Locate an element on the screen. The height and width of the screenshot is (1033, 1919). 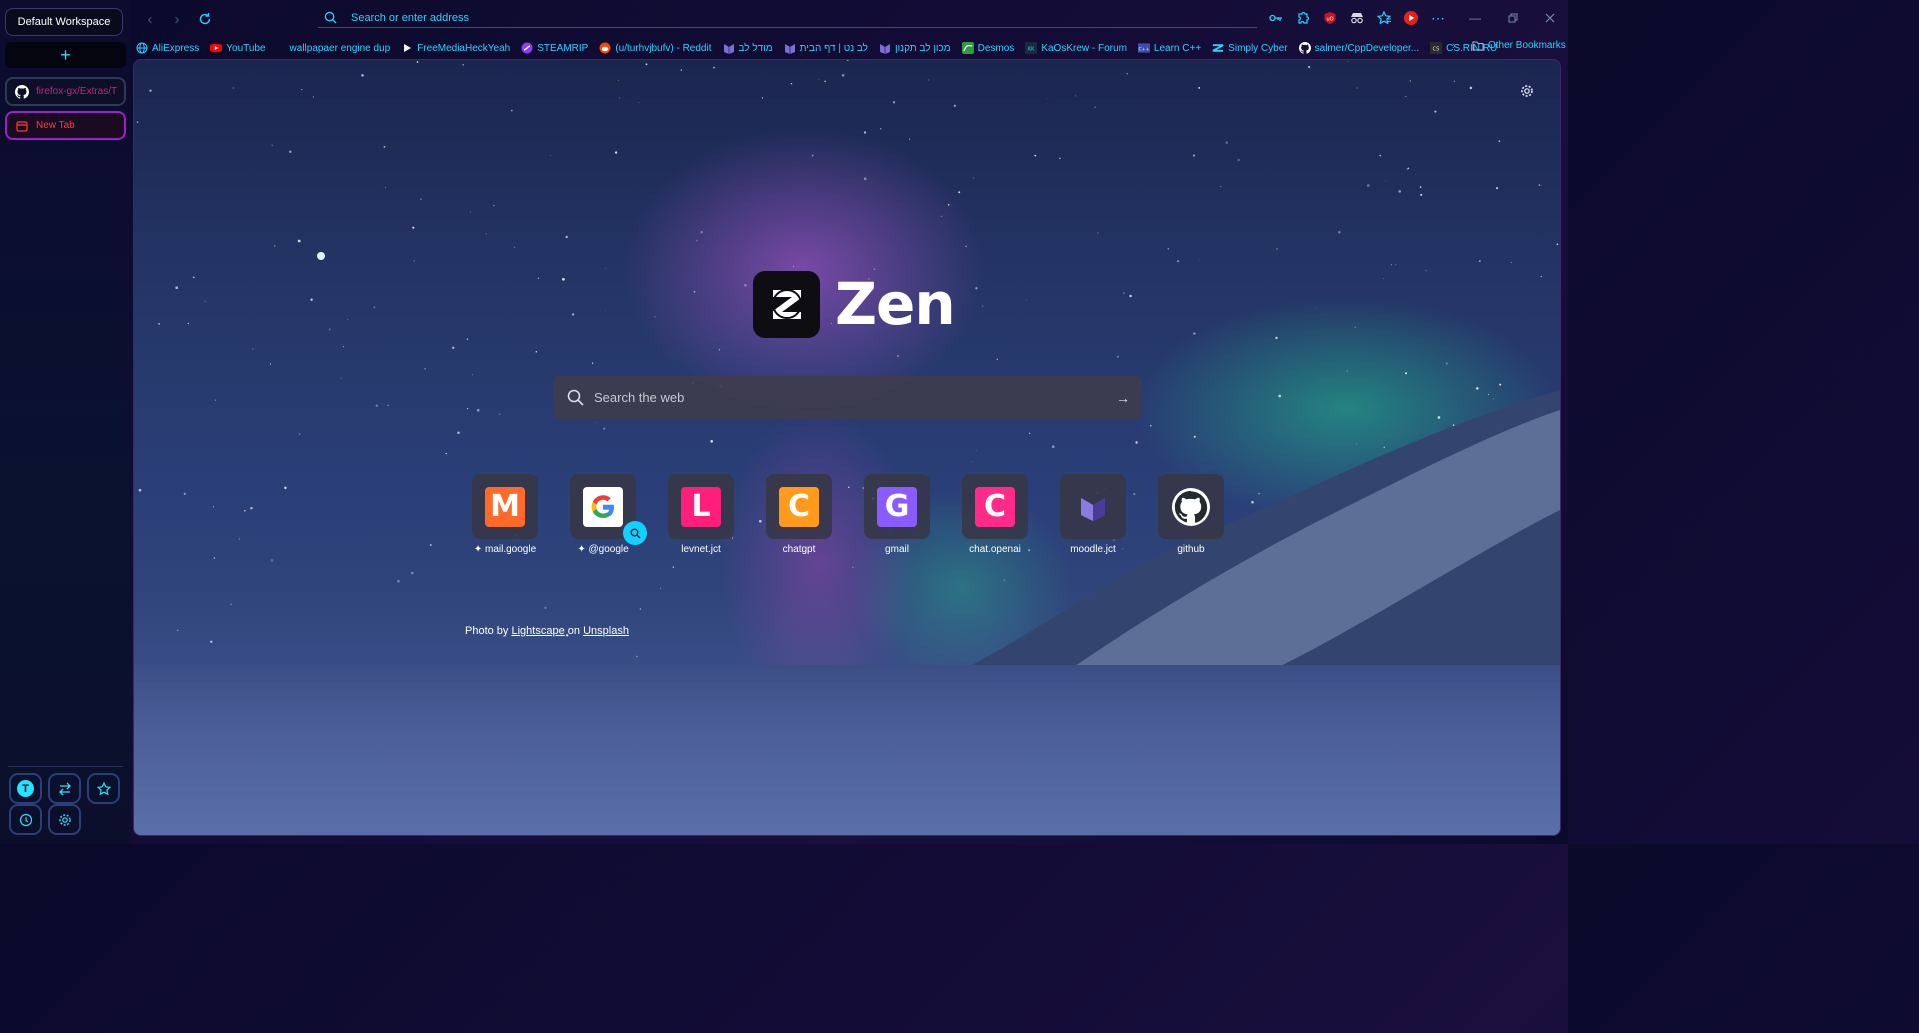
shortcut-google: ✦ @google is located at coordinates (608, 514).